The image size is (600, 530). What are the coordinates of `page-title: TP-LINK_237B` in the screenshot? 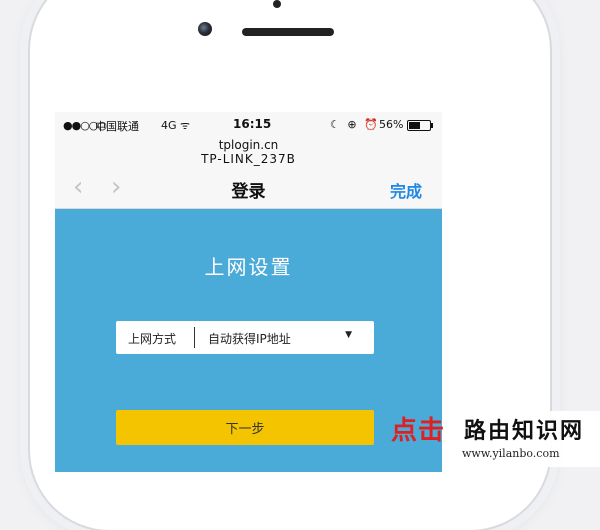 It's located at (248, 159).